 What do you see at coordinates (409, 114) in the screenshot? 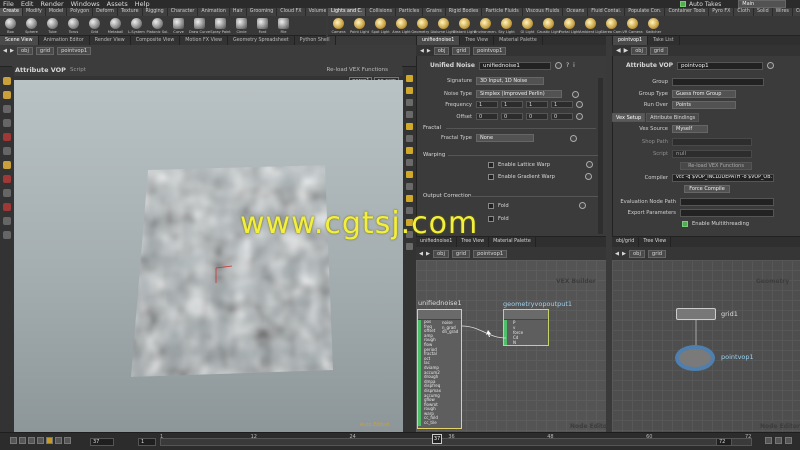
I see `normals-icon` at bounding box center [409, 114].